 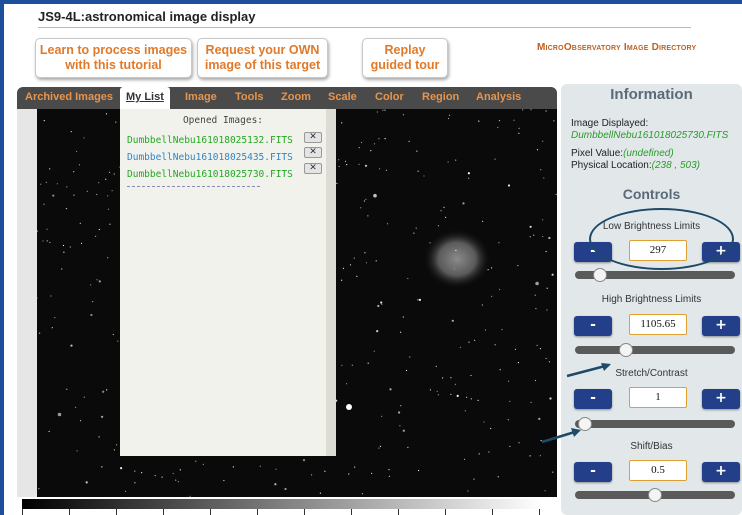 What do you see at coordinates (658, 470) in the screenshot?
I see `shift-bias-value: 0.5` at bounding box center [658, 470].